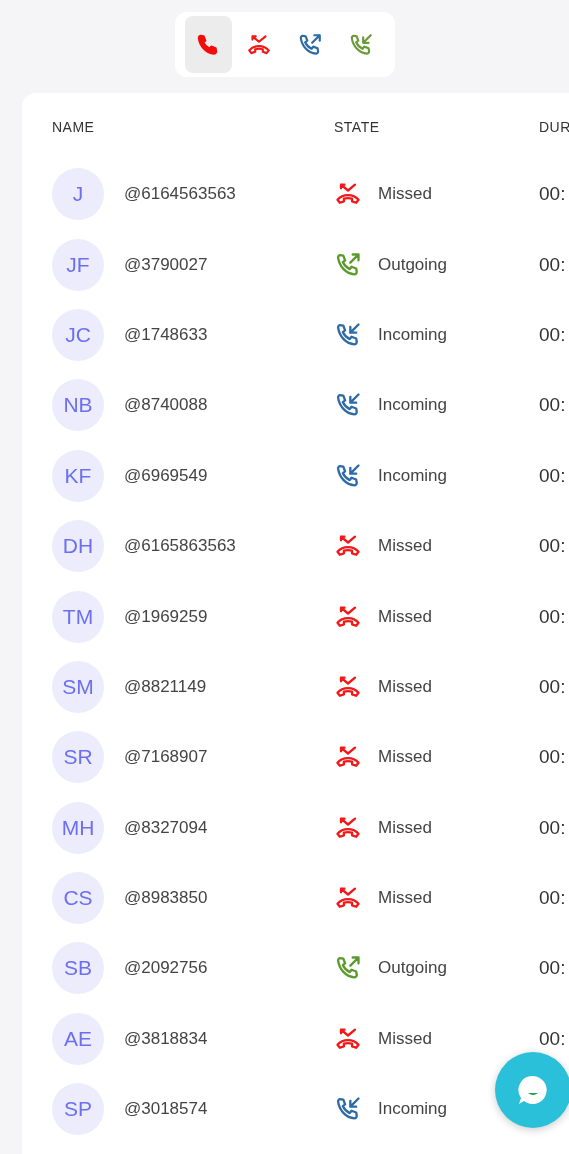  I want to click on avatar: NB, so click(78, 405).